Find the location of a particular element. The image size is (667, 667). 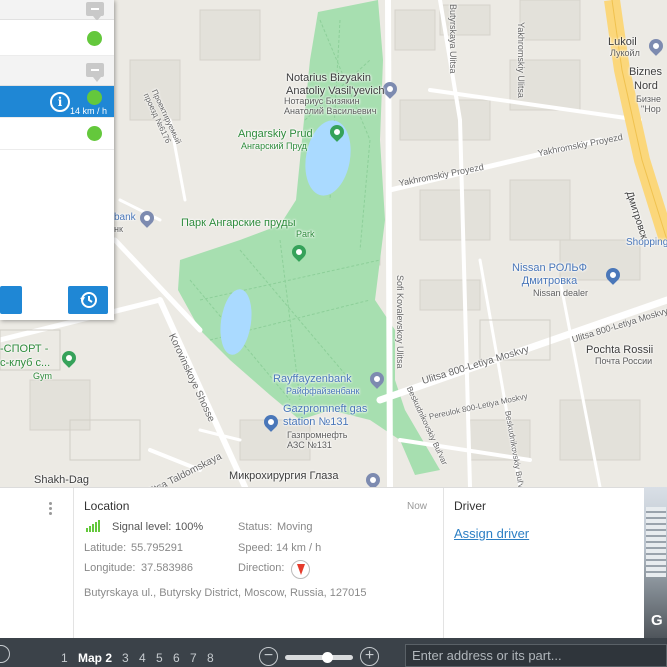

direction-label: Direction: is located at coordinates (261, 568).